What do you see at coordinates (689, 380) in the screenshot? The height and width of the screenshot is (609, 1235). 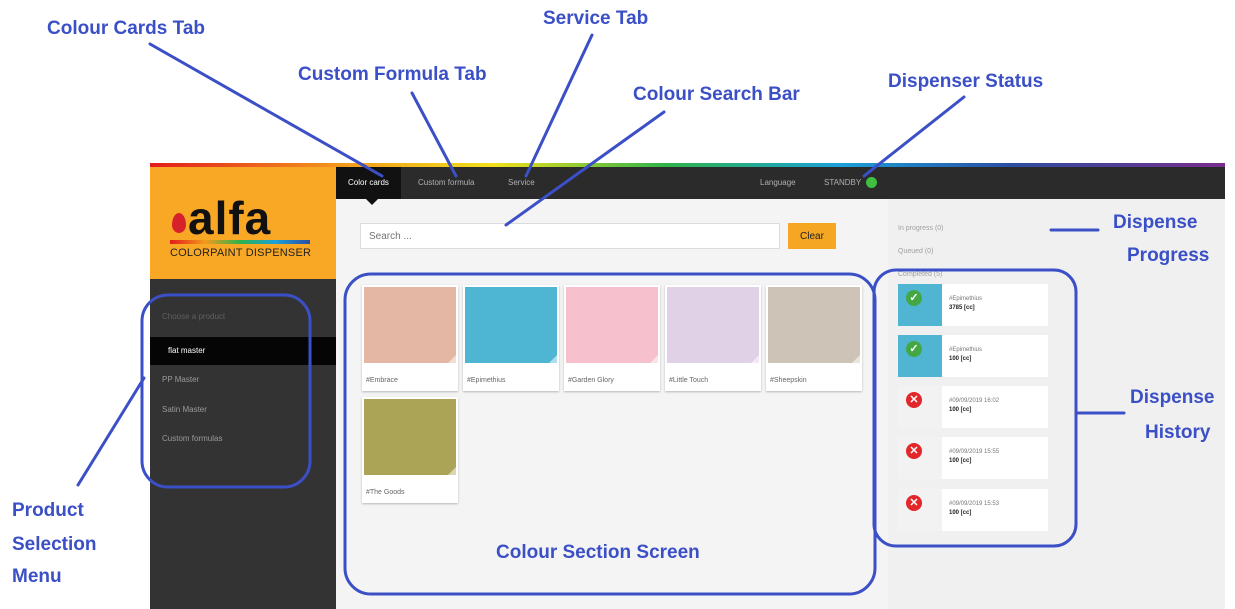 I see `color-card-label: #Little Touch` at bounding box center [689, 380].